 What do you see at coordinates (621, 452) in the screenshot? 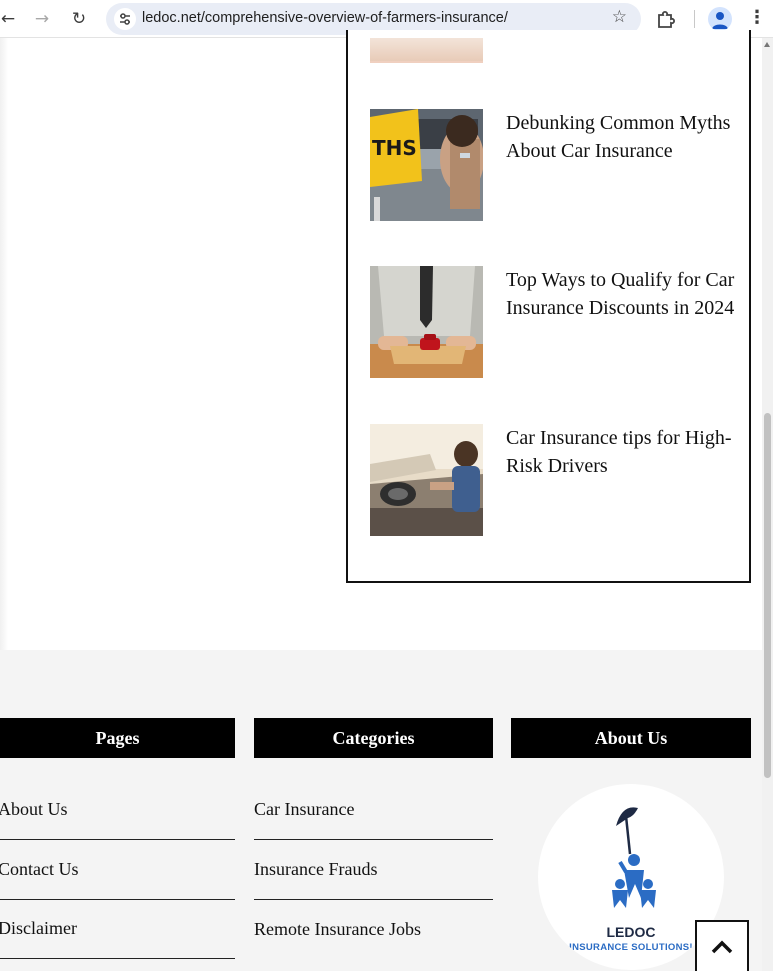
I see `post-title: Car Insurance tips for High-Risk Drivers` at bounding box center [621, 452].